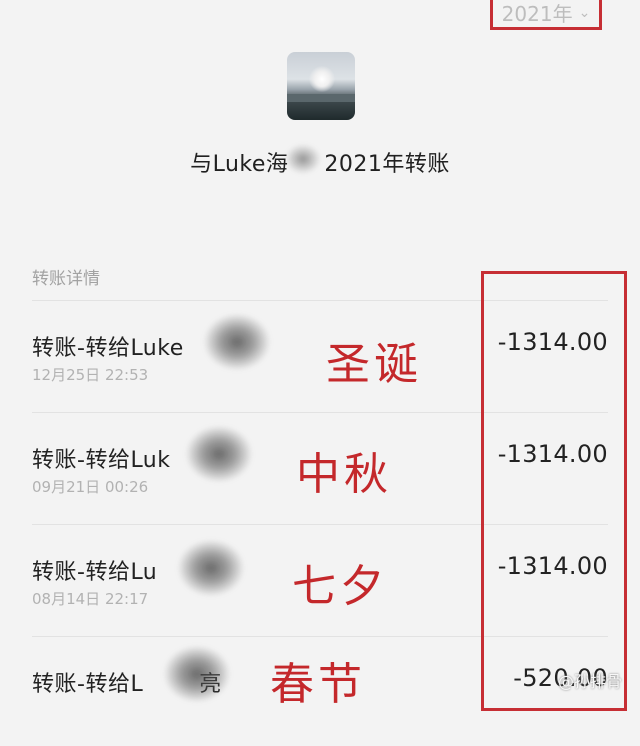 The image size is (640, 746). Describe the element at coordinates (318, 684) in the screenshot. I see `holiday-annotation: 春节` at that location.